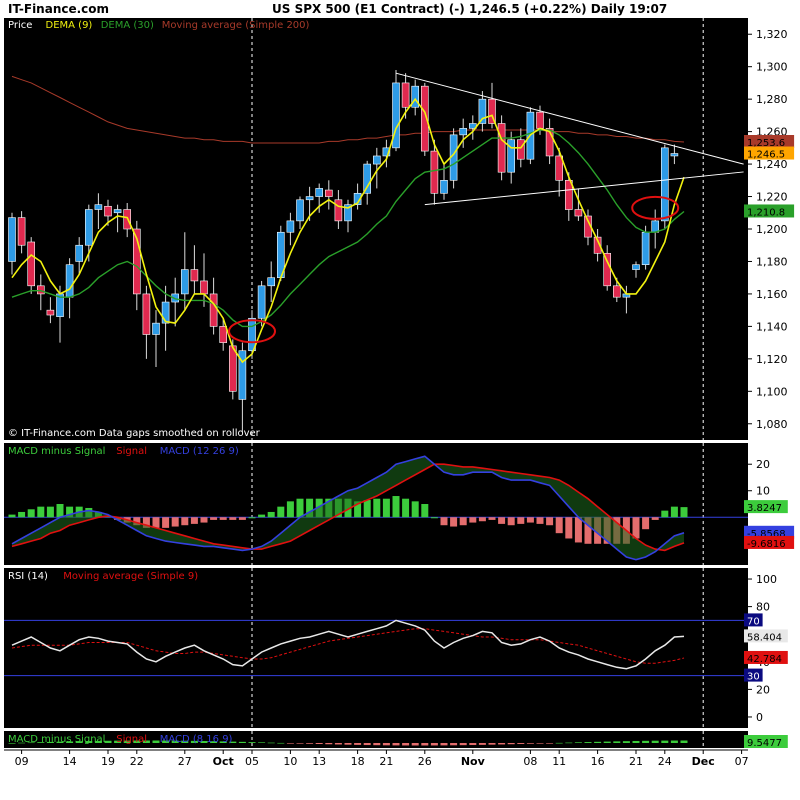 The height and width of the screenshot is (800, 800). What do you see at coordinates (252, 761) in the screenshot?
I see `x-tick-label: 05` at bounding box center [252, 761].